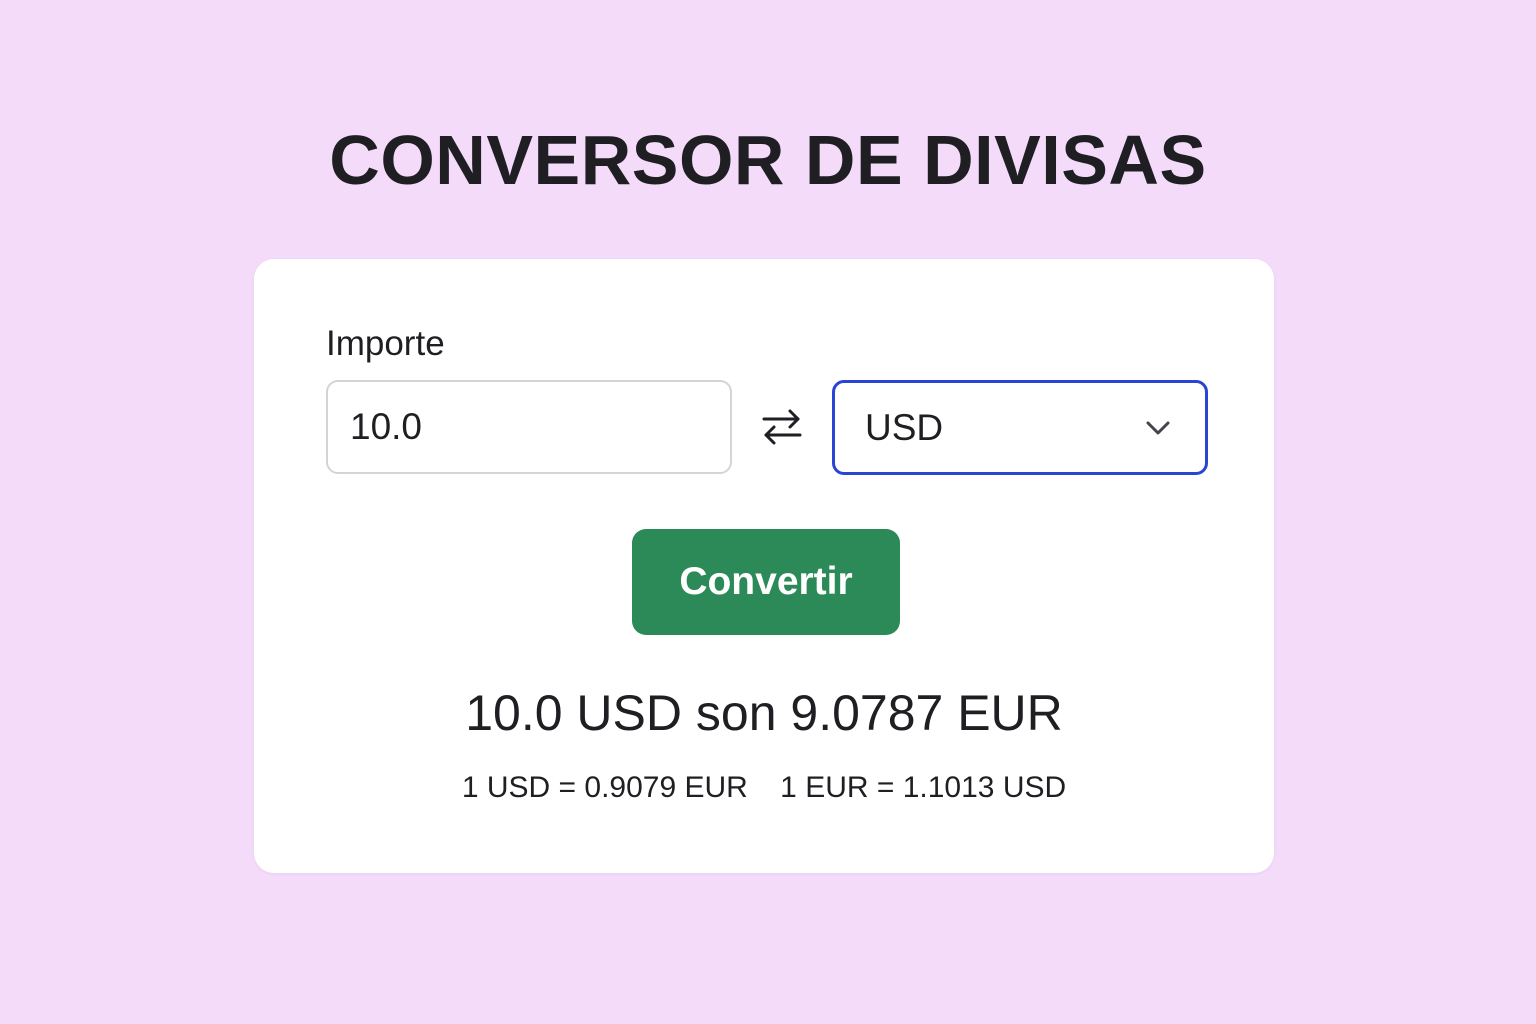 The width and height of the screenshot is (1536, 1024). Describe the element at coordinates (1158, 428) in the screenshot. I see `chevron-down-icon` at that location.